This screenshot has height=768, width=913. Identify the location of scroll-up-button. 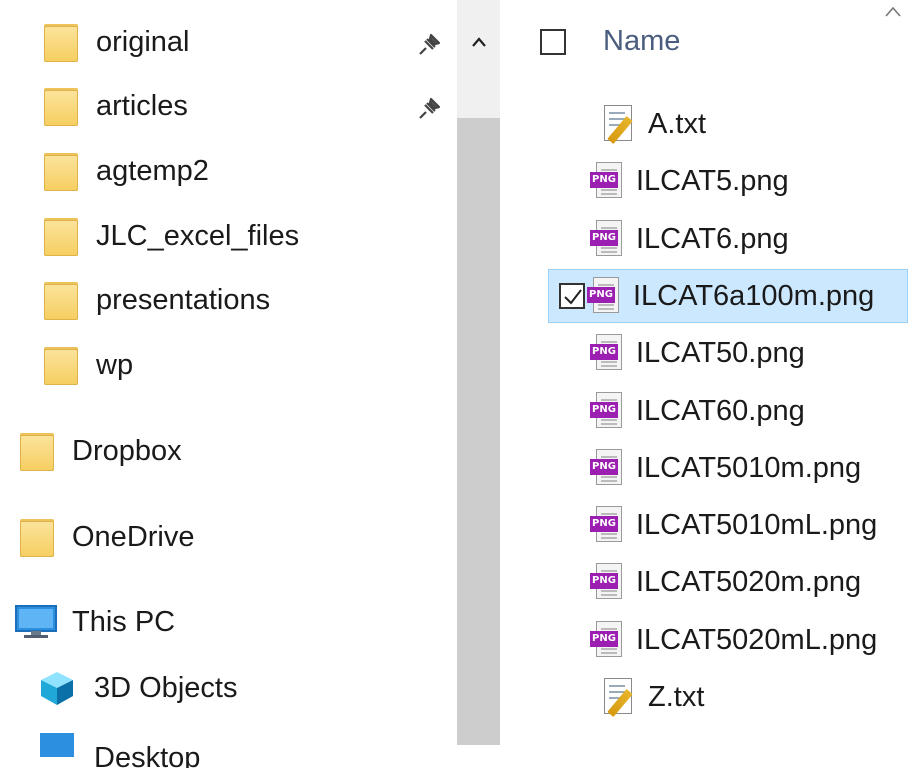
(478, 42).